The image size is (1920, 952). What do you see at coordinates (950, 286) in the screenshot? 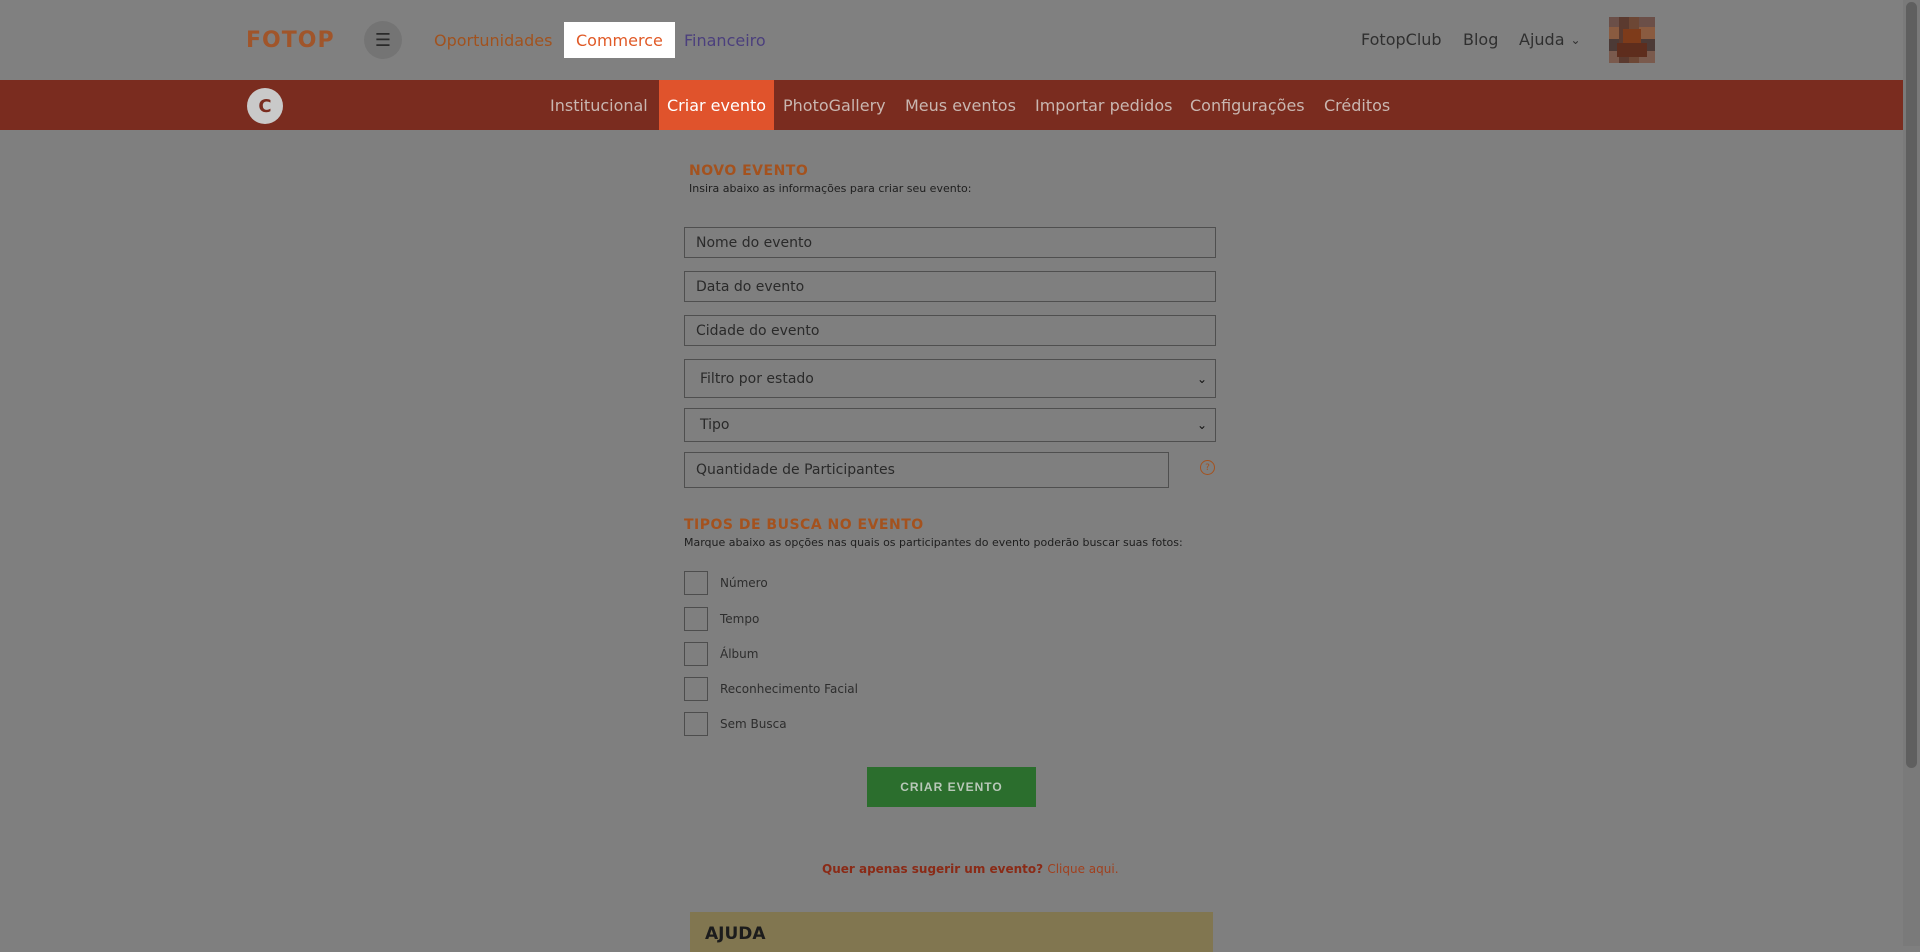
I see `data-evento-input: Data do evento` at bounding box center [950, 286].